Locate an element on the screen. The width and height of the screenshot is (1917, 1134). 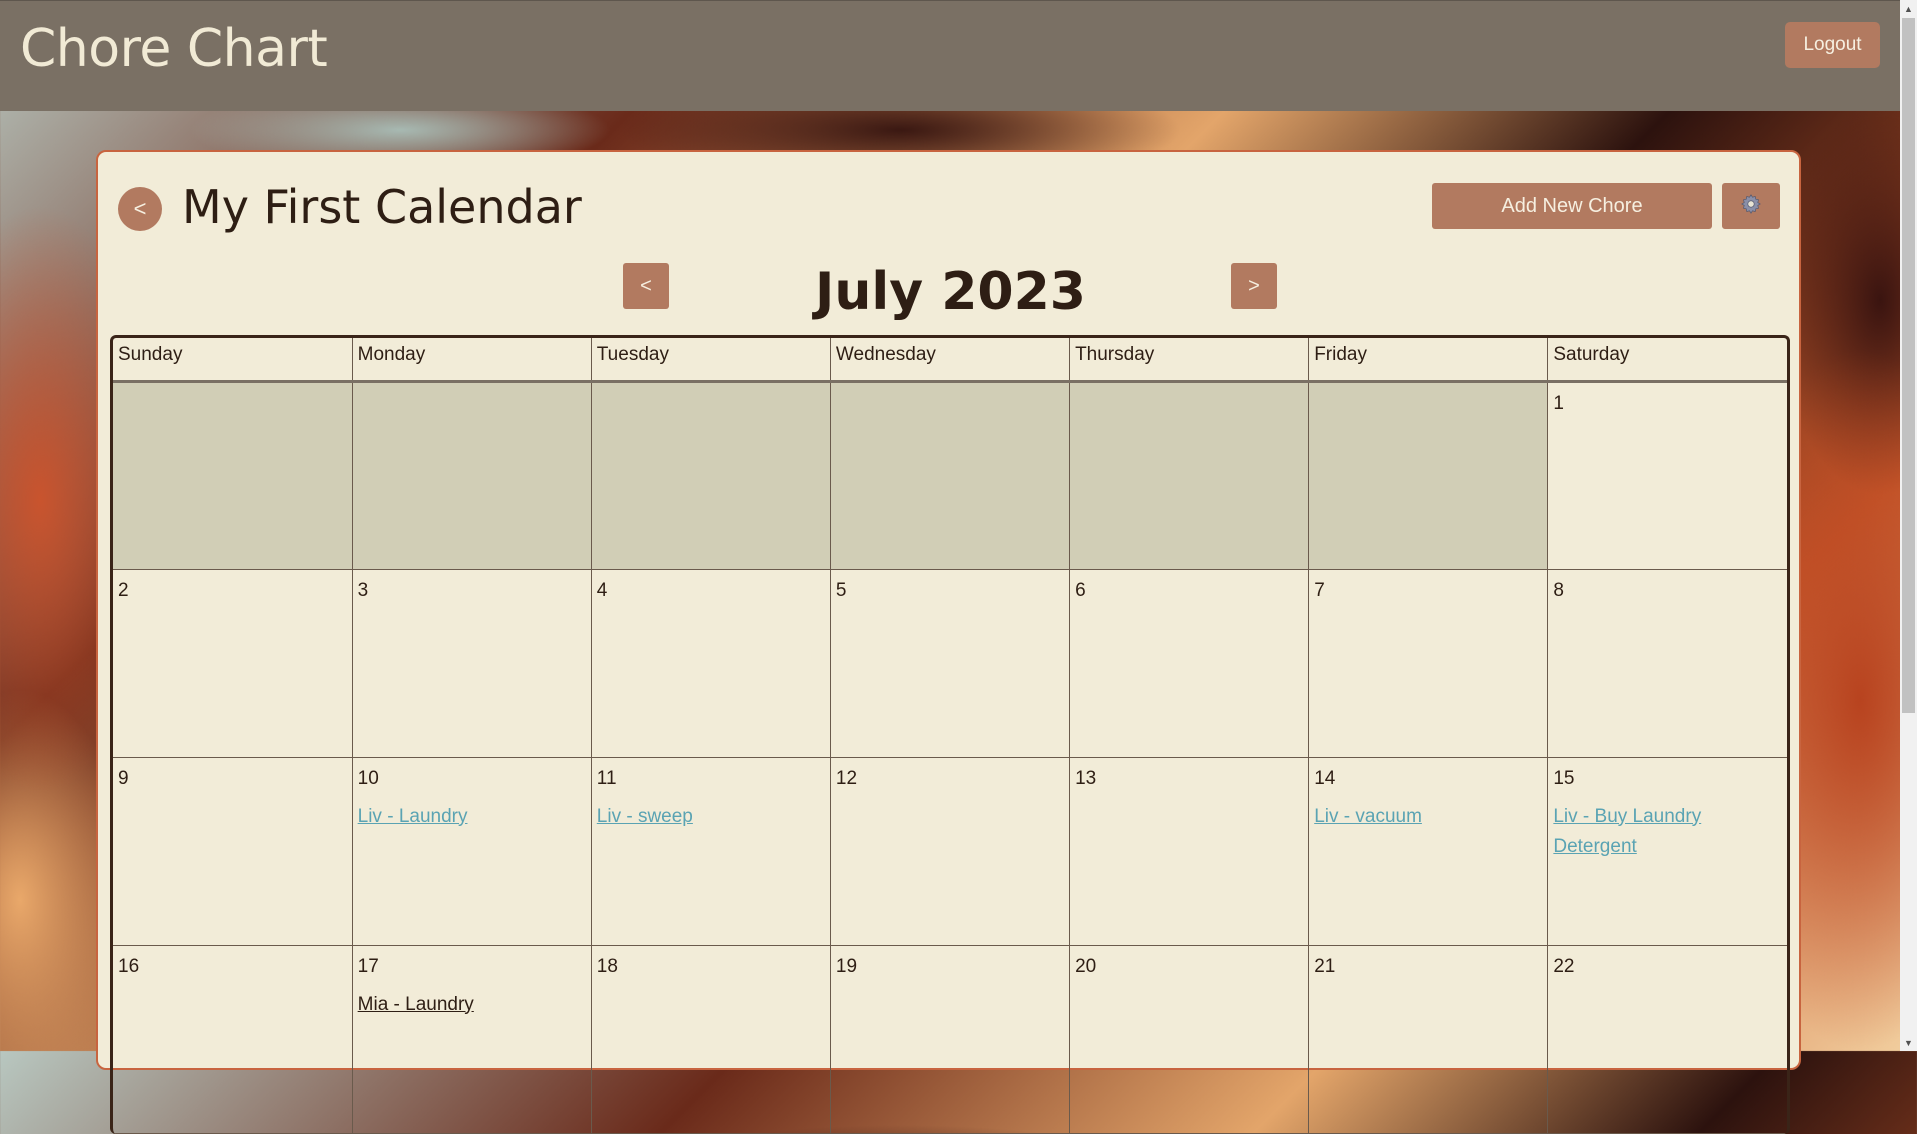
settings-button is located at coordinates (1751, 206).